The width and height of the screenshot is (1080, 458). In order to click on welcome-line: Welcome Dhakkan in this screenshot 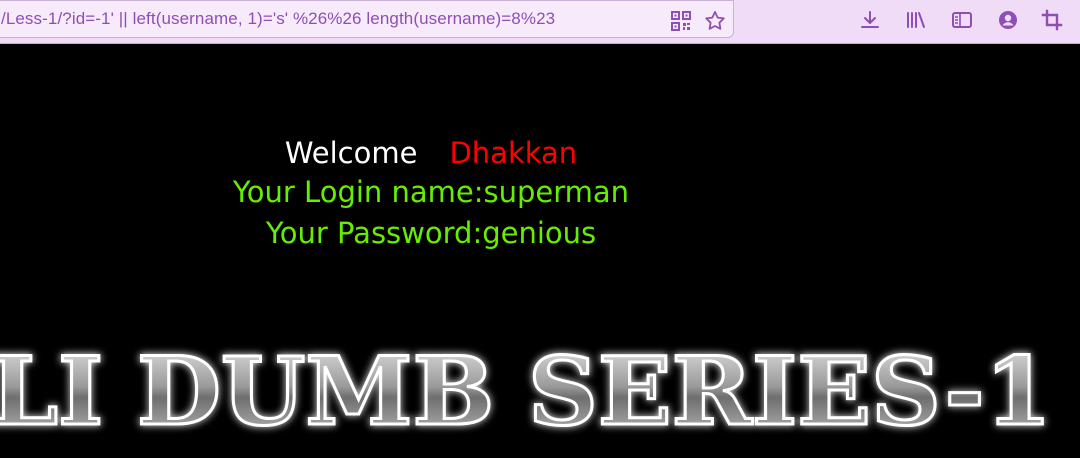, I will do `click(431, 153)`.